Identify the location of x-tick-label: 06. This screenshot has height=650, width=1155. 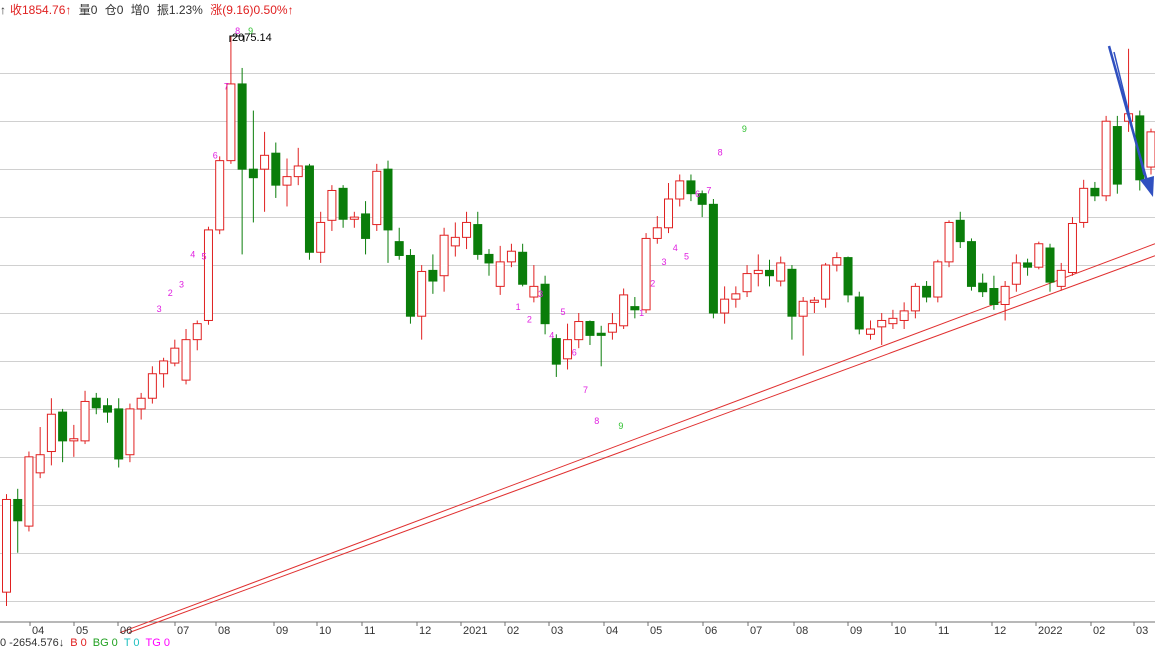
(711, 630).